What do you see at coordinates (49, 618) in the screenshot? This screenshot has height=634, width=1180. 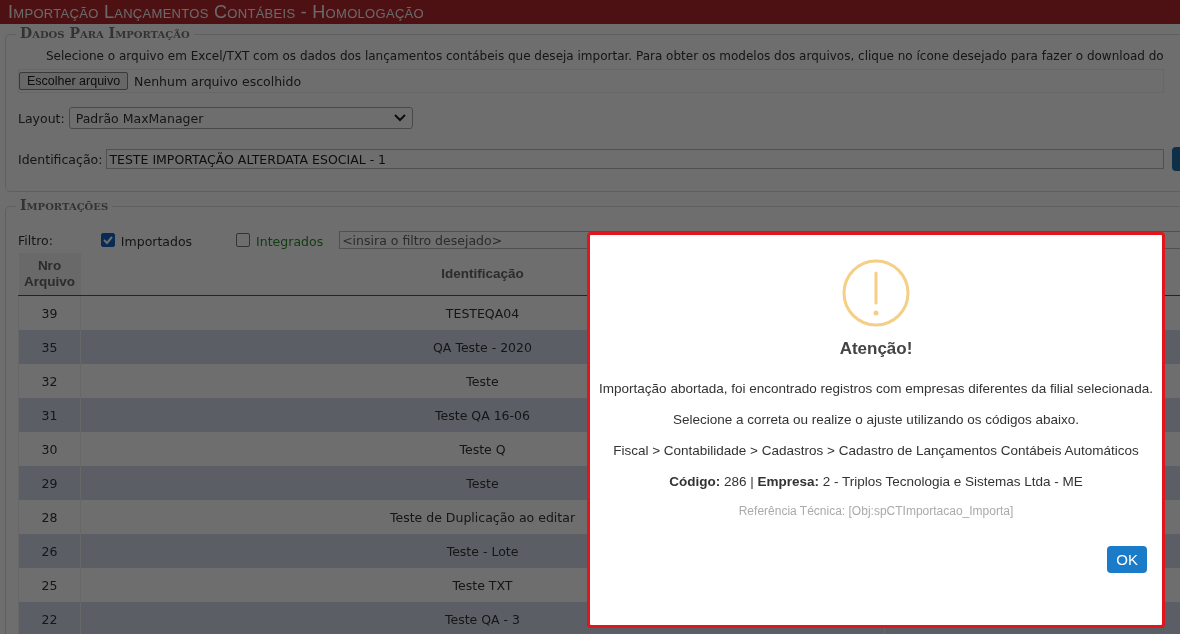 I see `table-cell: 22` at bounding box center [49, 618].